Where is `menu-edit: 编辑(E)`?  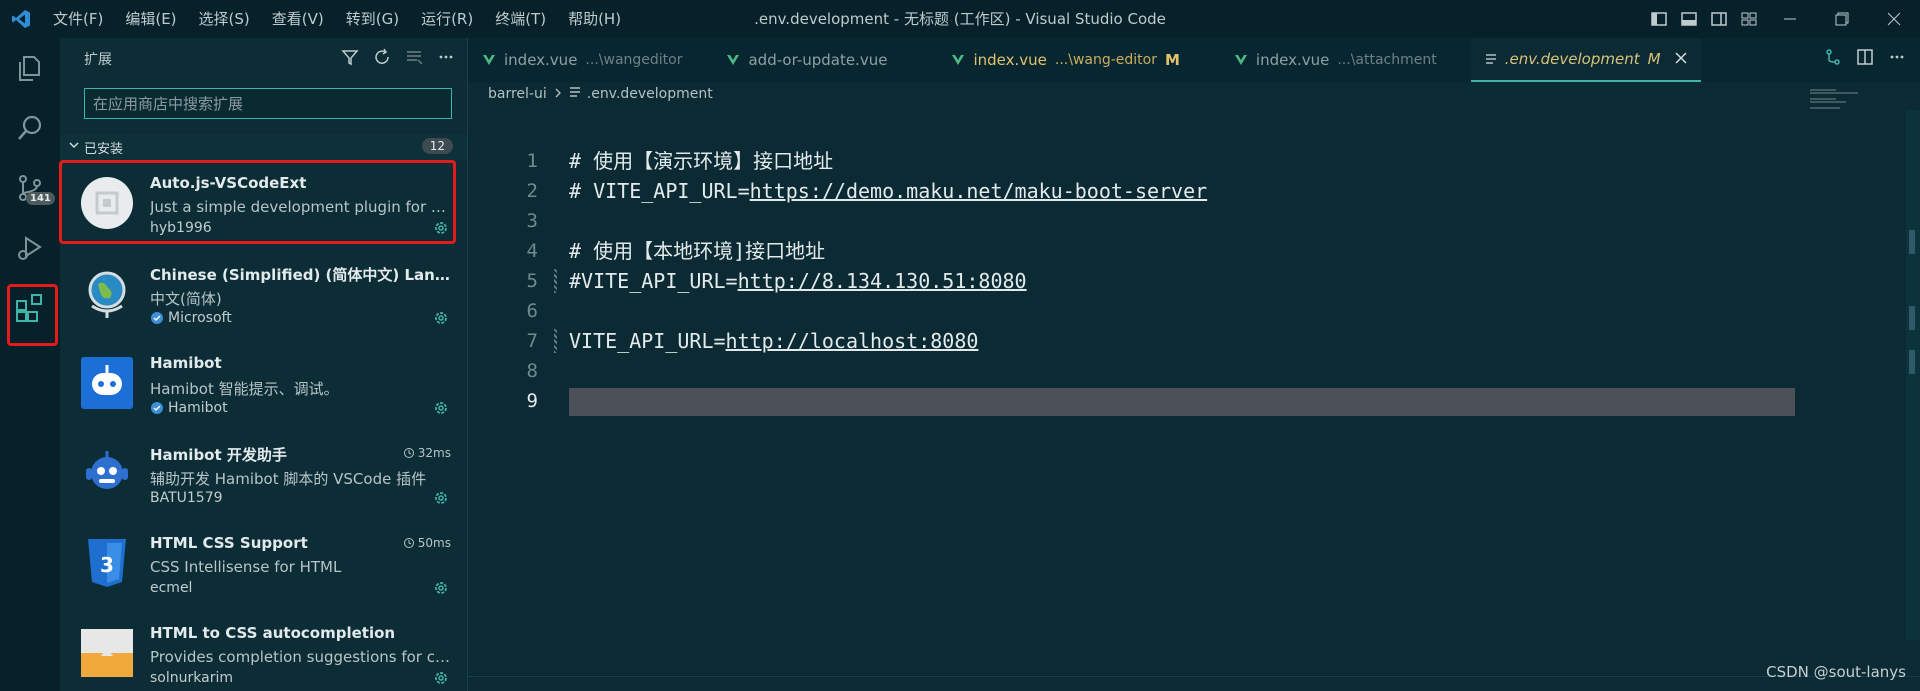
menu-edit: 编辑(E) is located at coordinates (150, 19).